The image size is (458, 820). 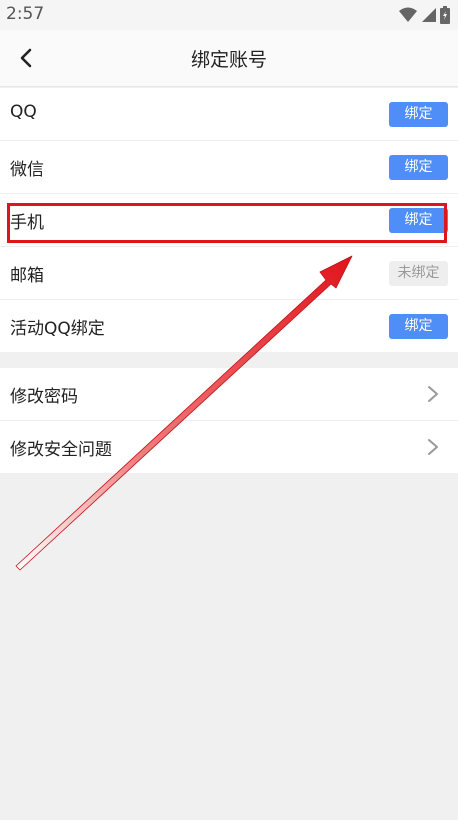 I want to click on page-title: 绑定账号, so click(x=228, y=60).